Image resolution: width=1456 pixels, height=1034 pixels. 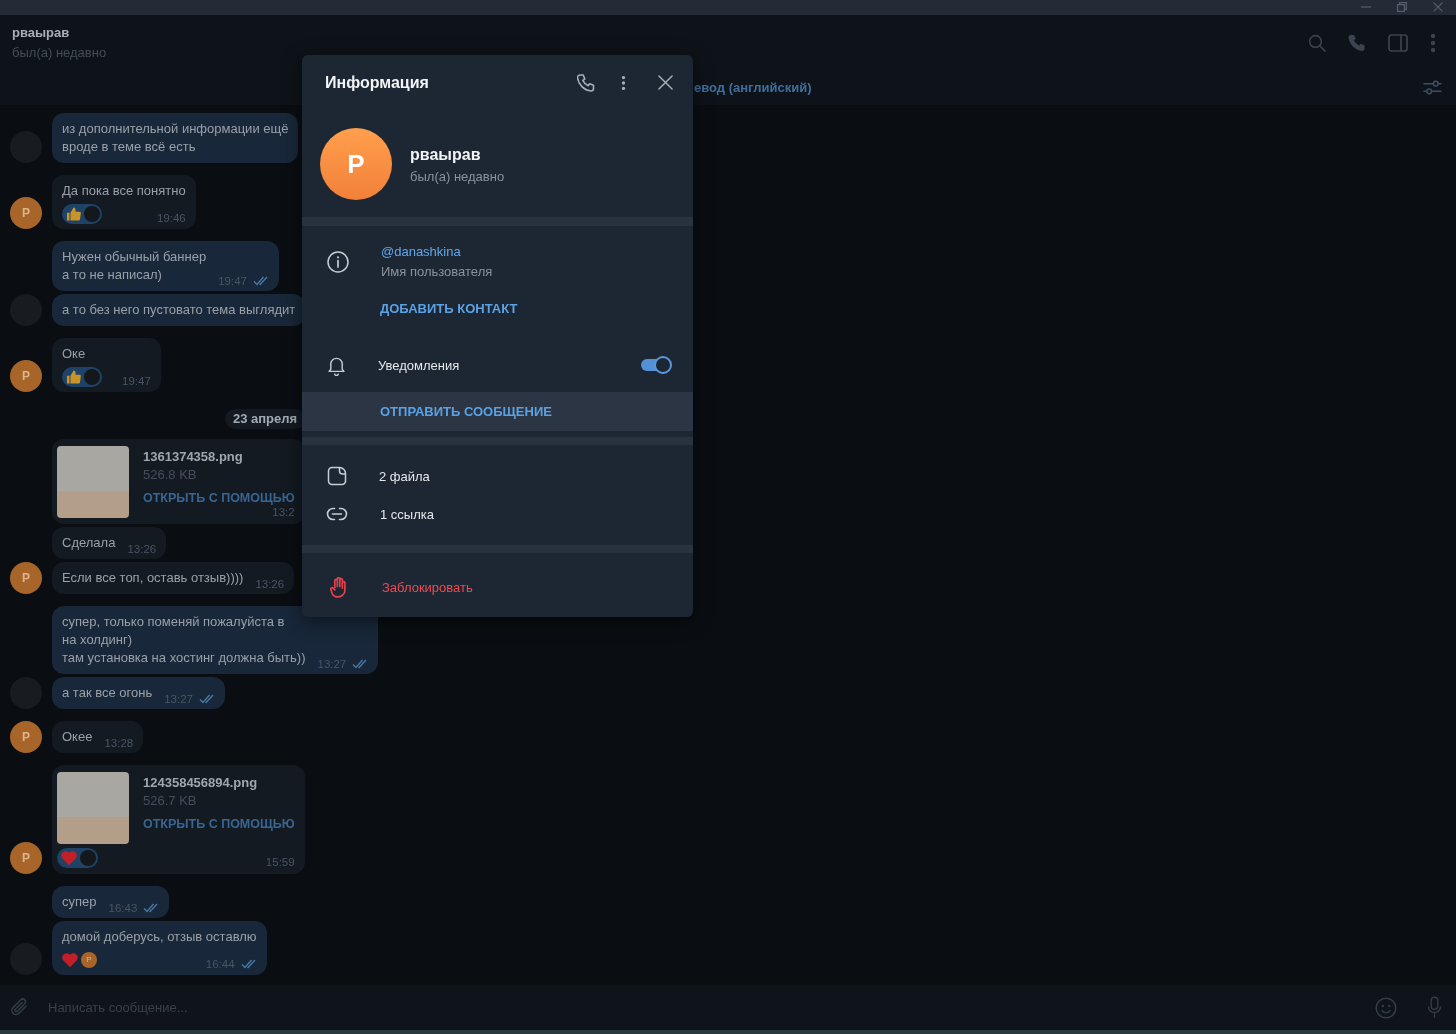 I want to click on block-button: Заблокировать, so click(x=387, y=587).